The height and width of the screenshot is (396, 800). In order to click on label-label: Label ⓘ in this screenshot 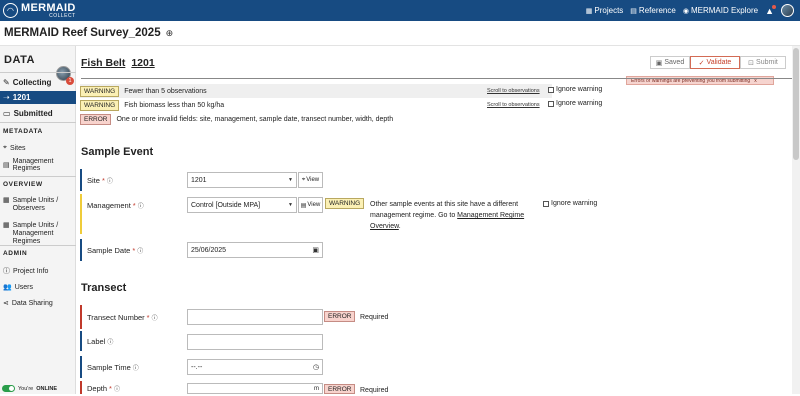, I will do `click(100, 341)`.